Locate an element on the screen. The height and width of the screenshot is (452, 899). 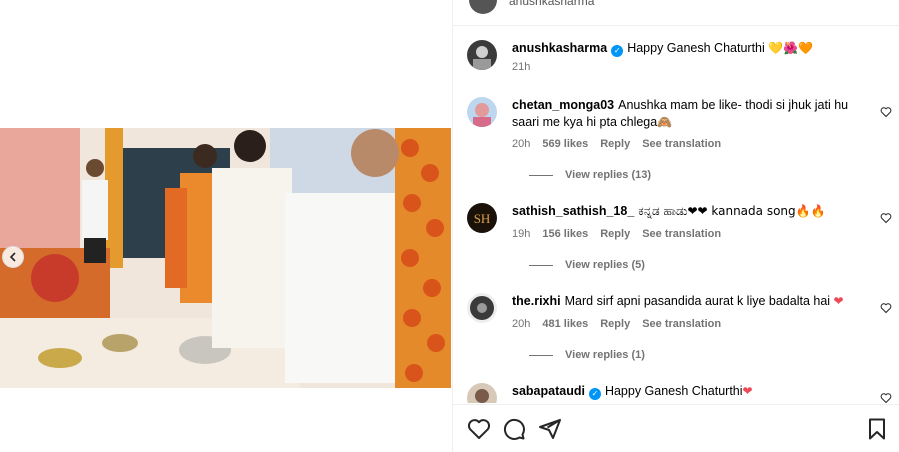
comment-likes: 569 likes is located at coordinates (565, 144).